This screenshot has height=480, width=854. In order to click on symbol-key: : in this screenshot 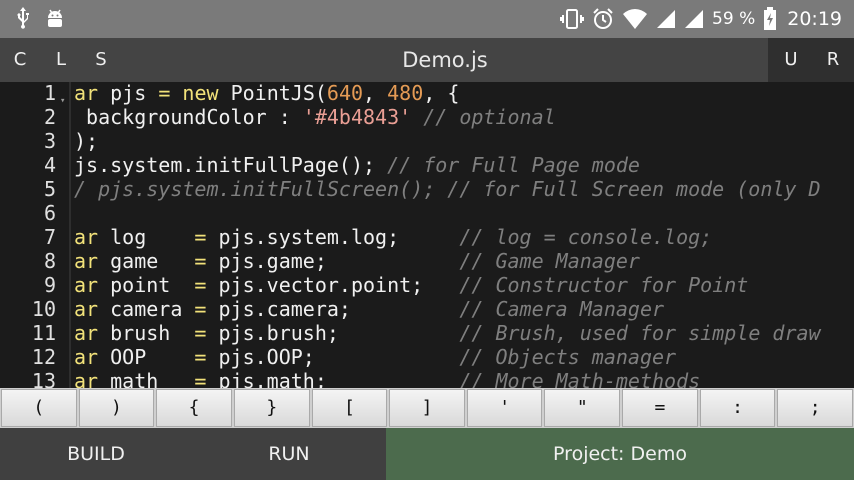, I will do `click(737, 408)`.